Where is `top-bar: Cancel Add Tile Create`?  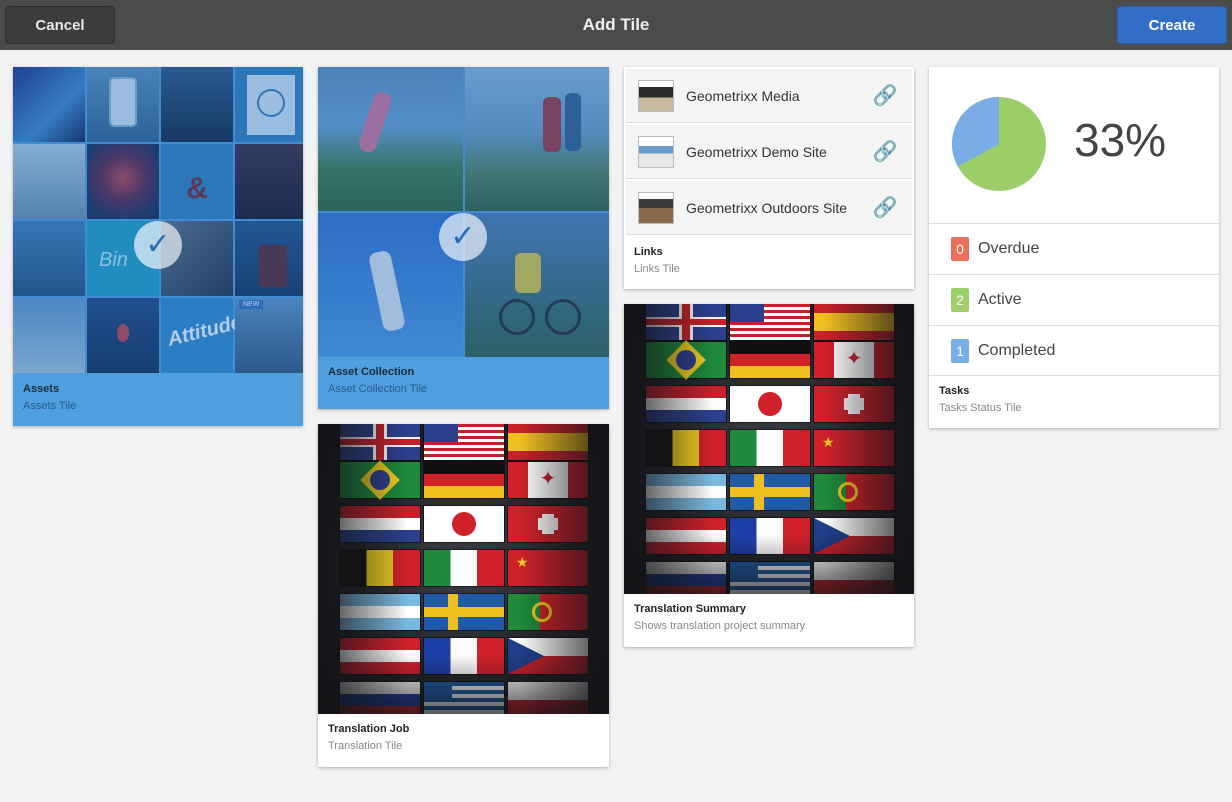 top-bar: Cancel Add Tile Create is located at coordinates (616, 25).